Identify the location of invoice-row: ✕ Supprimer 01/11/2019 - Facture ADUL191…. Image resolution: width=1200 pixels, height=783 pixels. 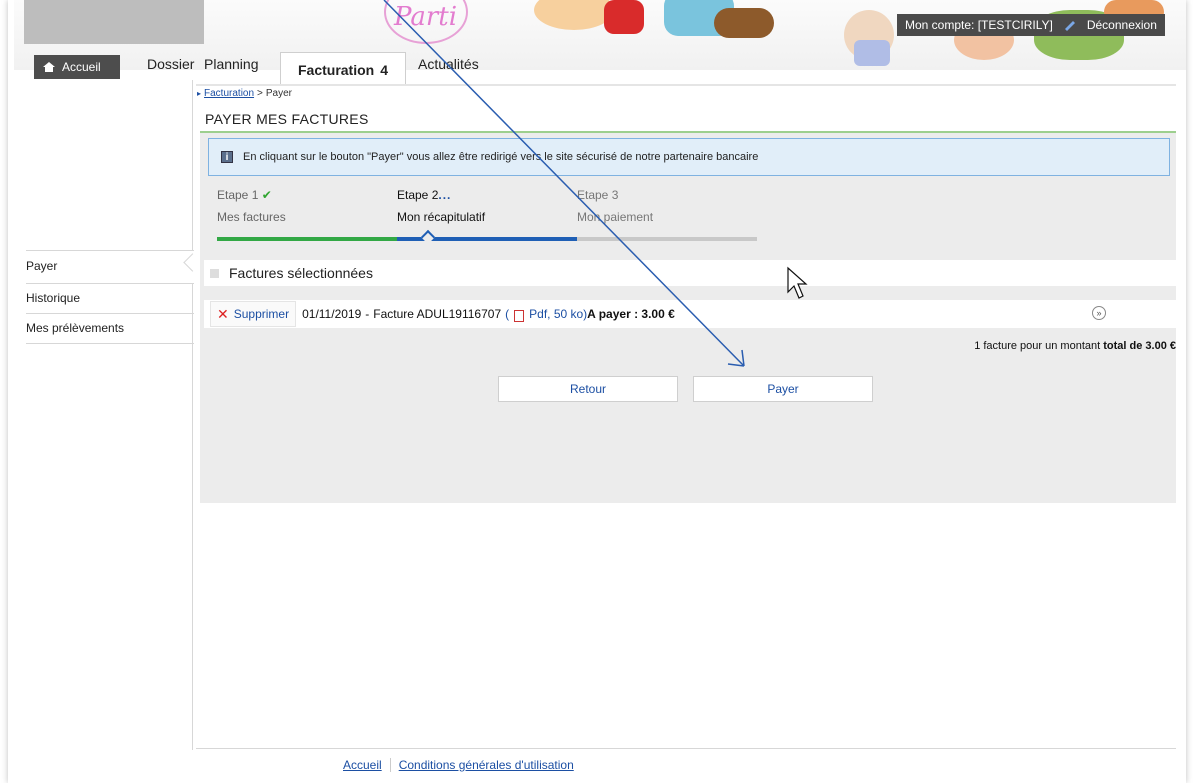
(690, 314).